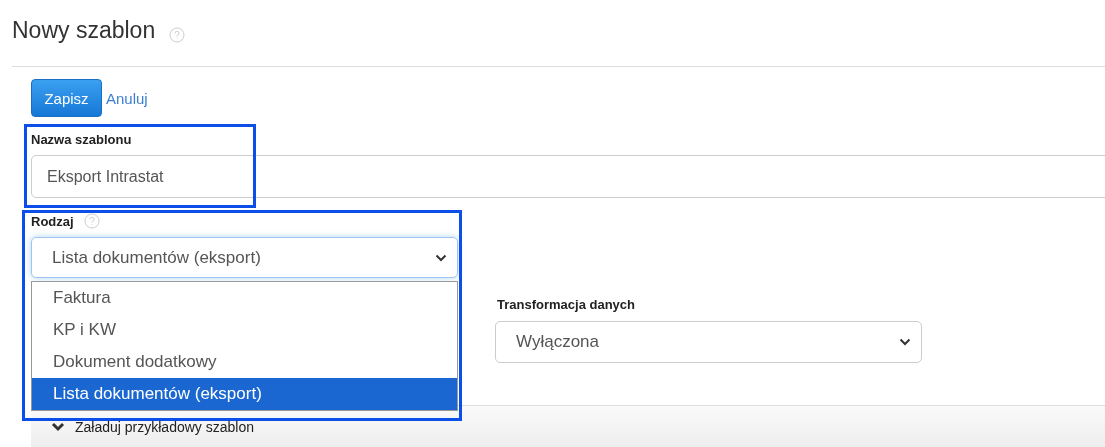 The image size is (1105, 447). I want to click on field-label: Nazwa szablonu, so click(82, 139).